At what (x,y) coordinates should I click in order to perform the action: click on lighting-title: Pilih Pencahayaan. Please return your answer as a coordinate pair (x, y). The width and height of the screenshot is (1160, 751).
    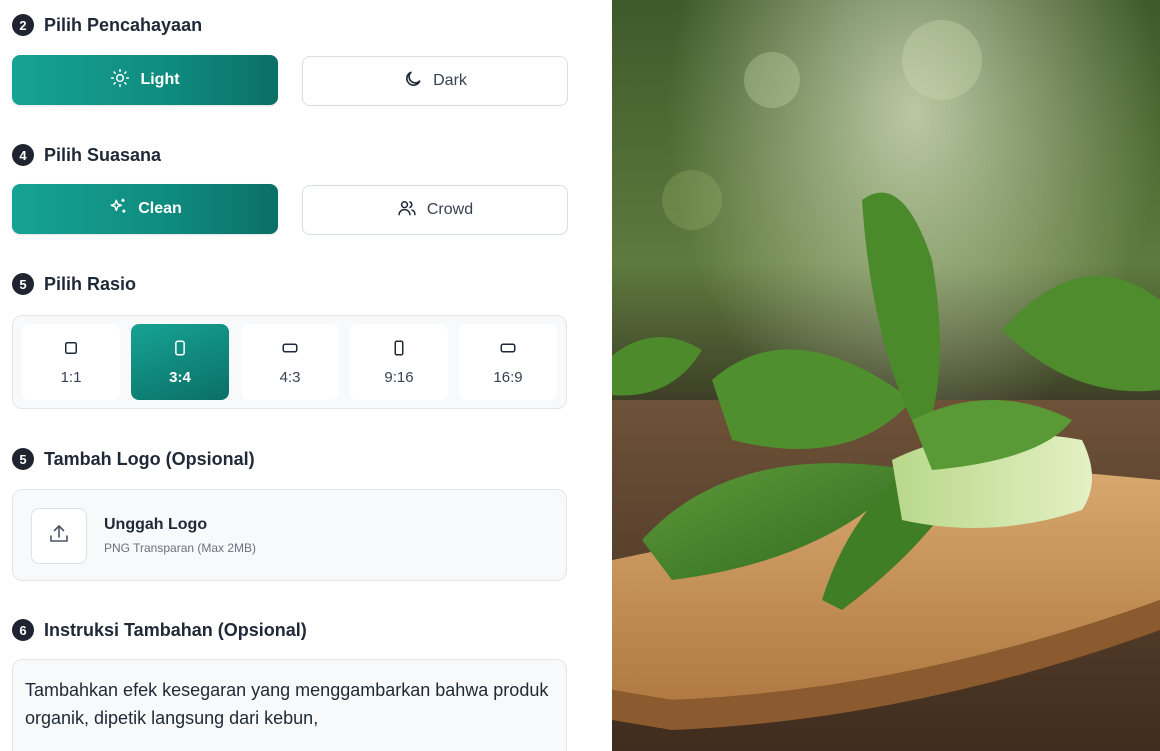
    Looking at the image, I should click on (123, 24).